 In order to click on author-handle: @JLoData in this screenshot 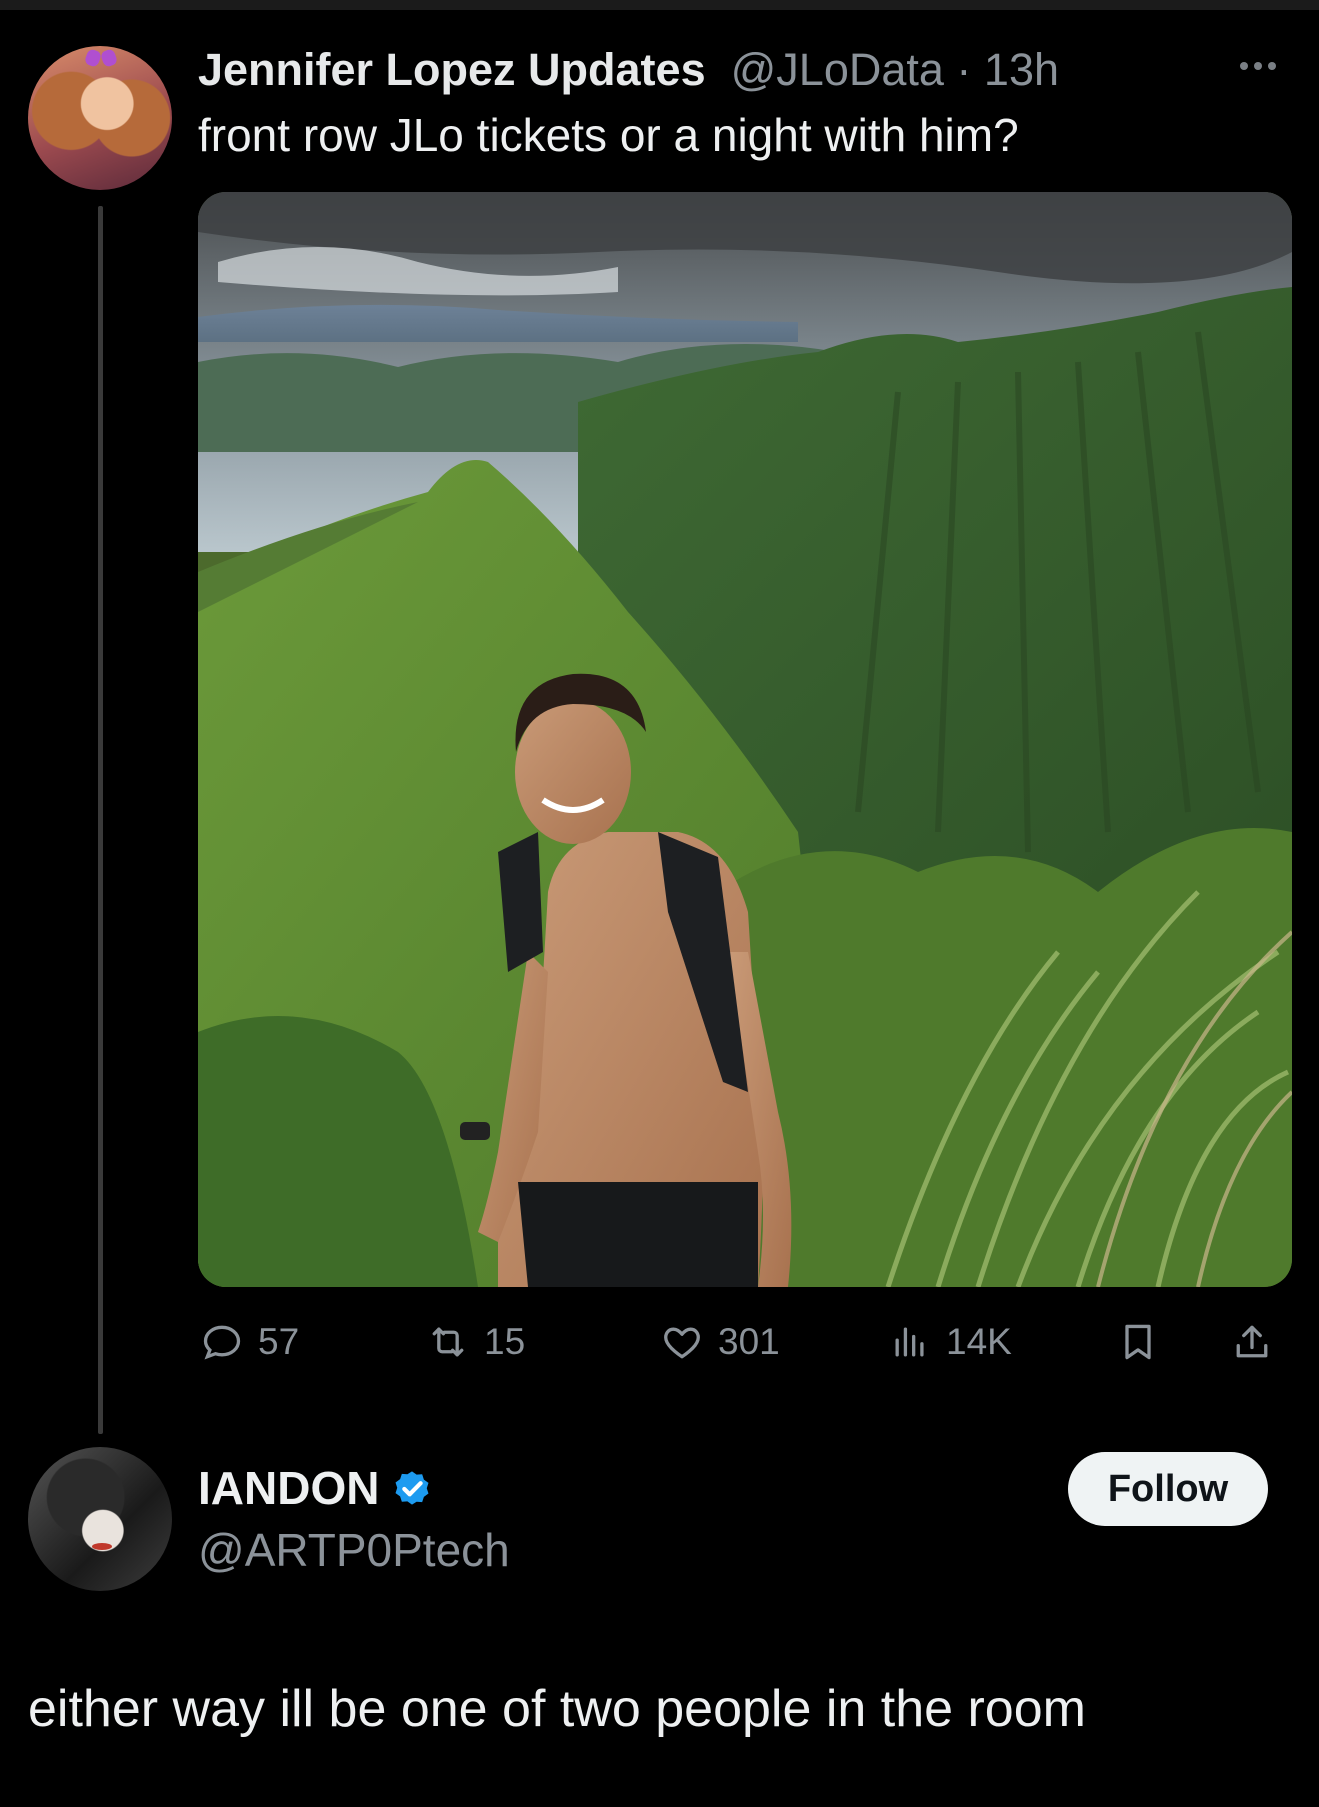, I will do `click(831, 69)`.